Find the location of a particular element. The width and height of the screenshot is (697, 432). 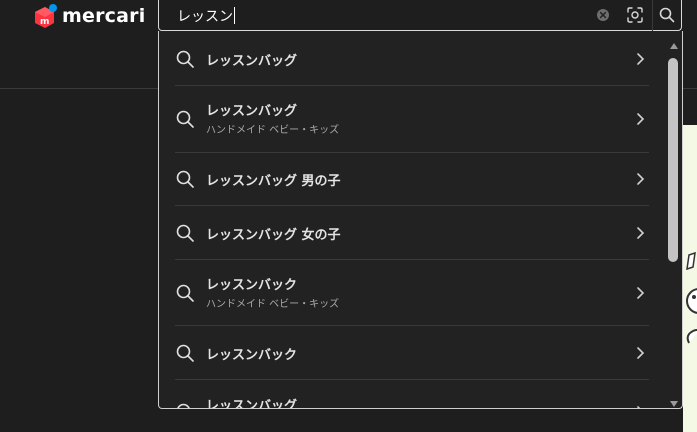

search-box: レッスン is located at coordinates (420, 15).